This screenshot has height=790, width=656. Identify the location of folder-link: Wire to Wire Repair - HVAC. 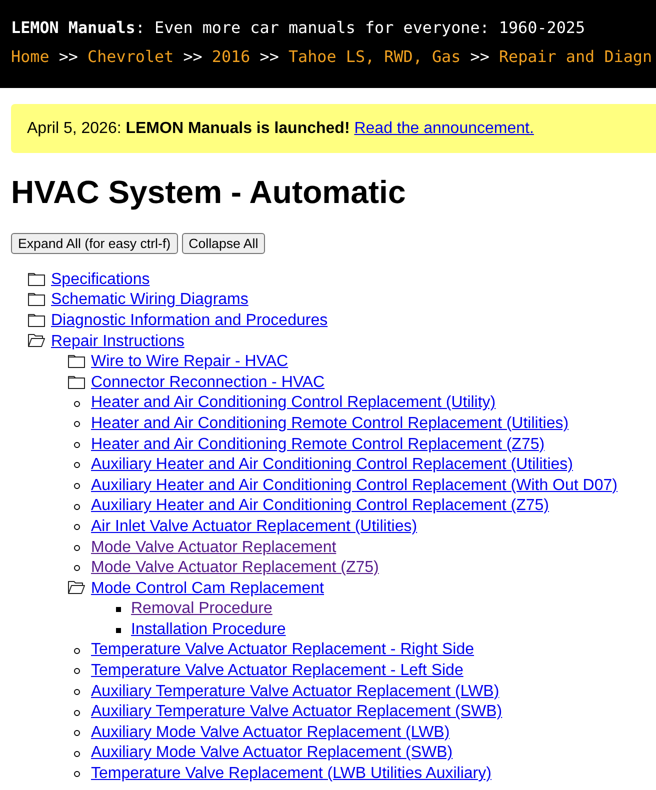
(189, 362).